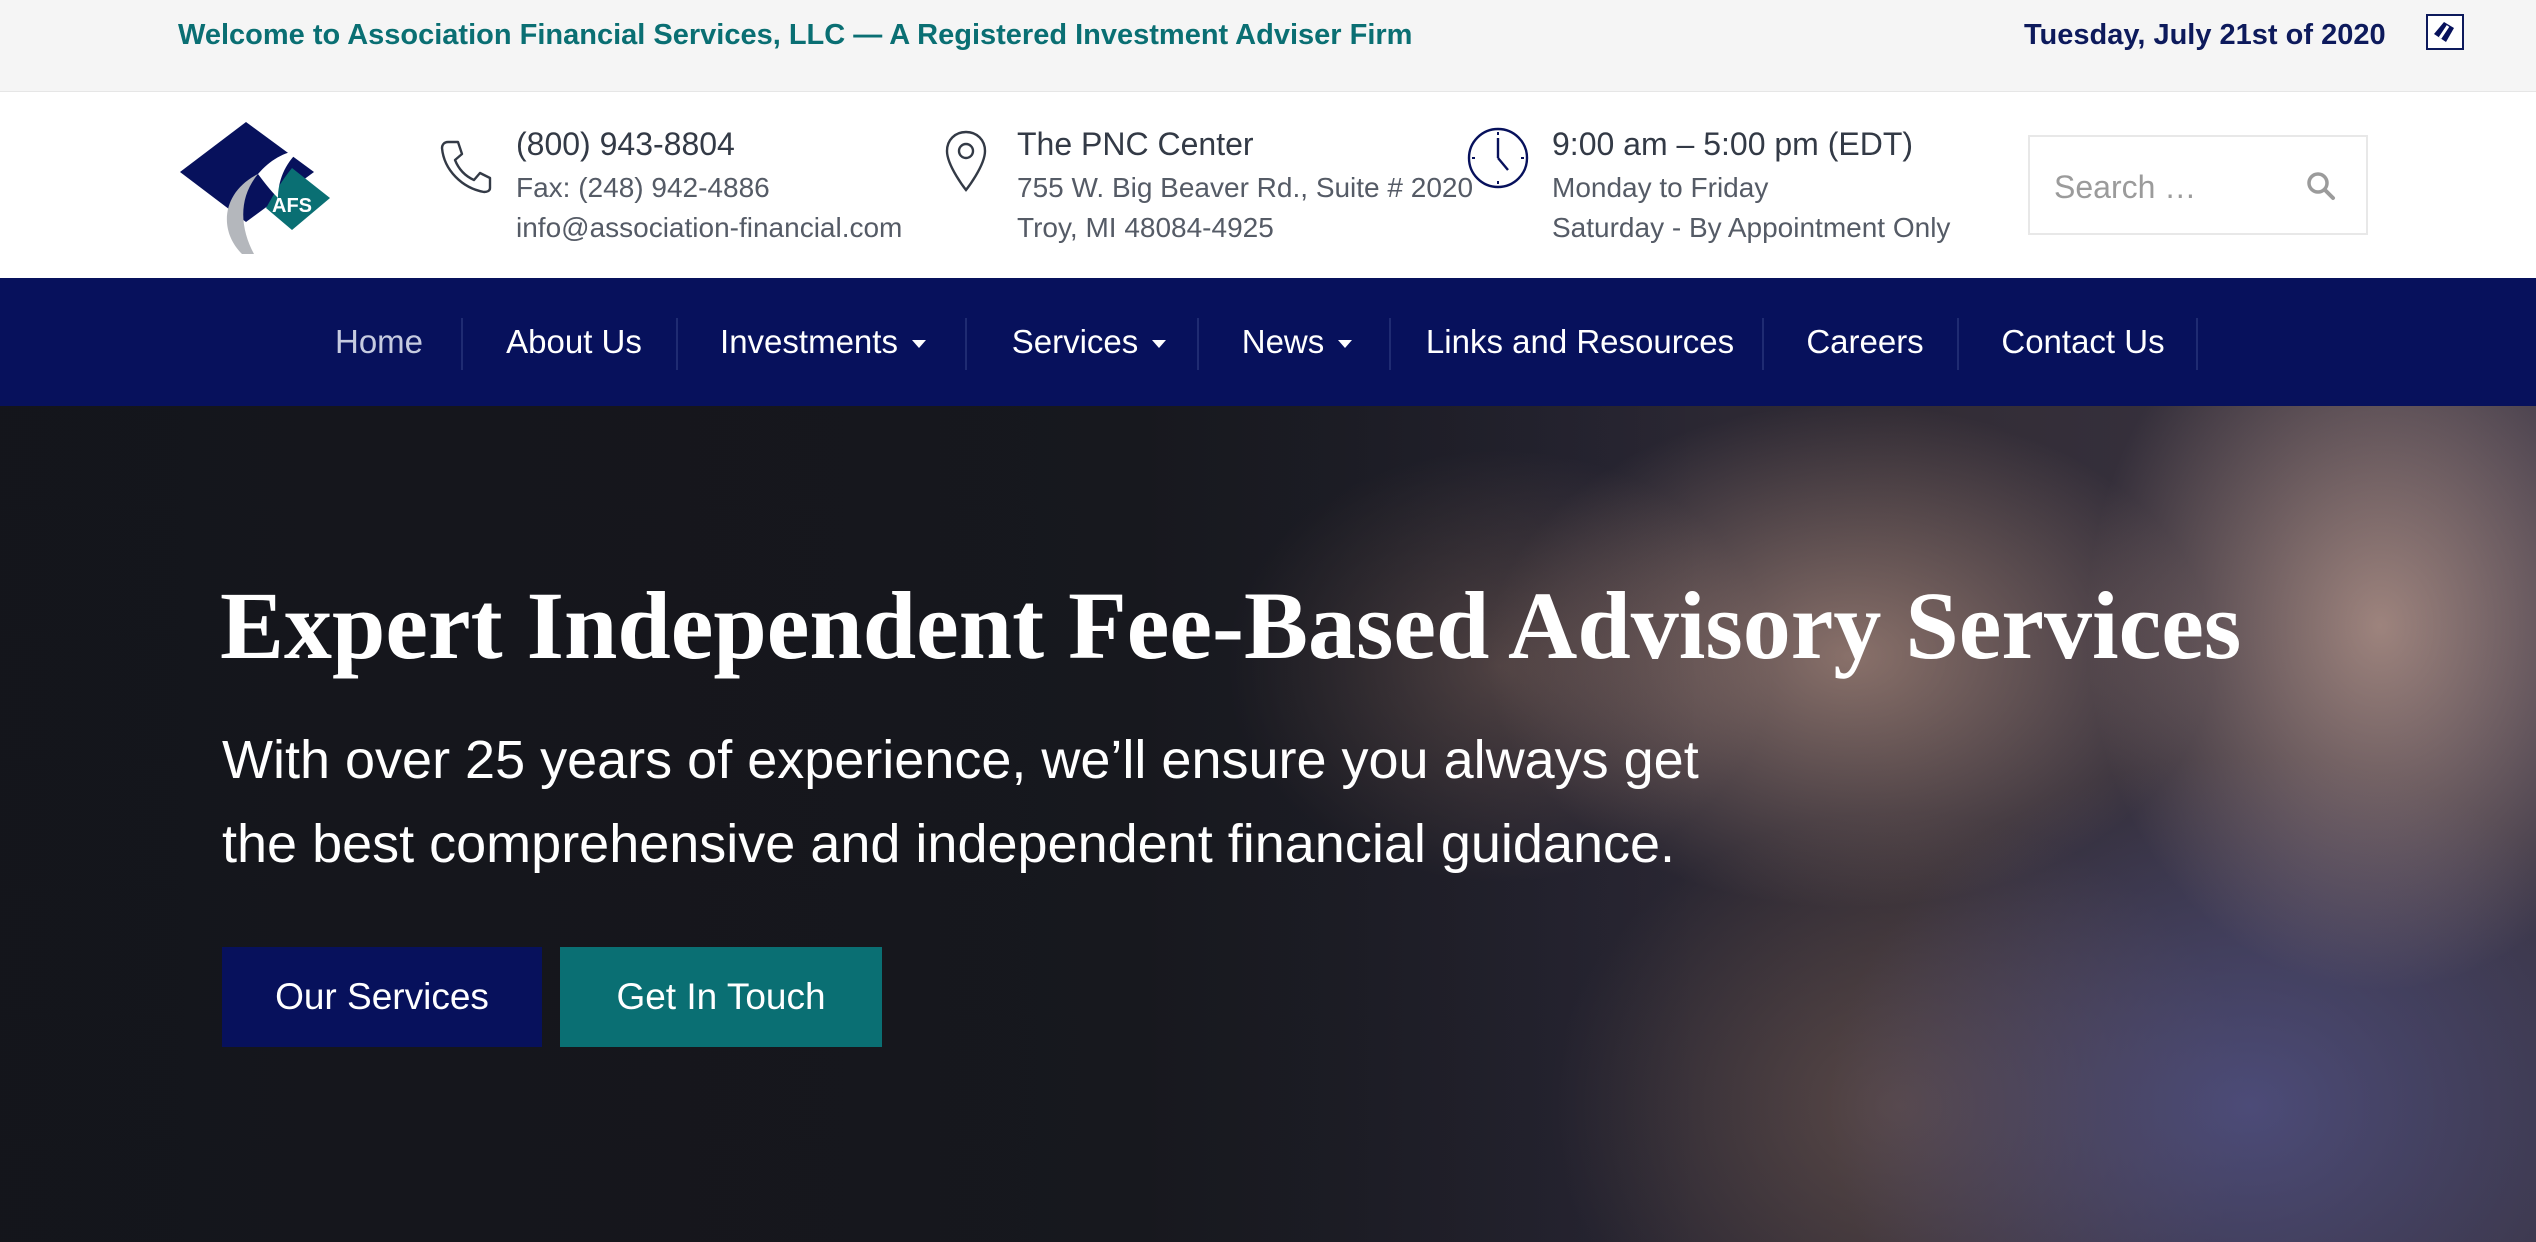 Image resolution: width=2536 pixels, height=1242 pixels. Describe the element at coordinates (625, 144) in the screenshot. I see `phone-number: (800) 943-8804` at that location.